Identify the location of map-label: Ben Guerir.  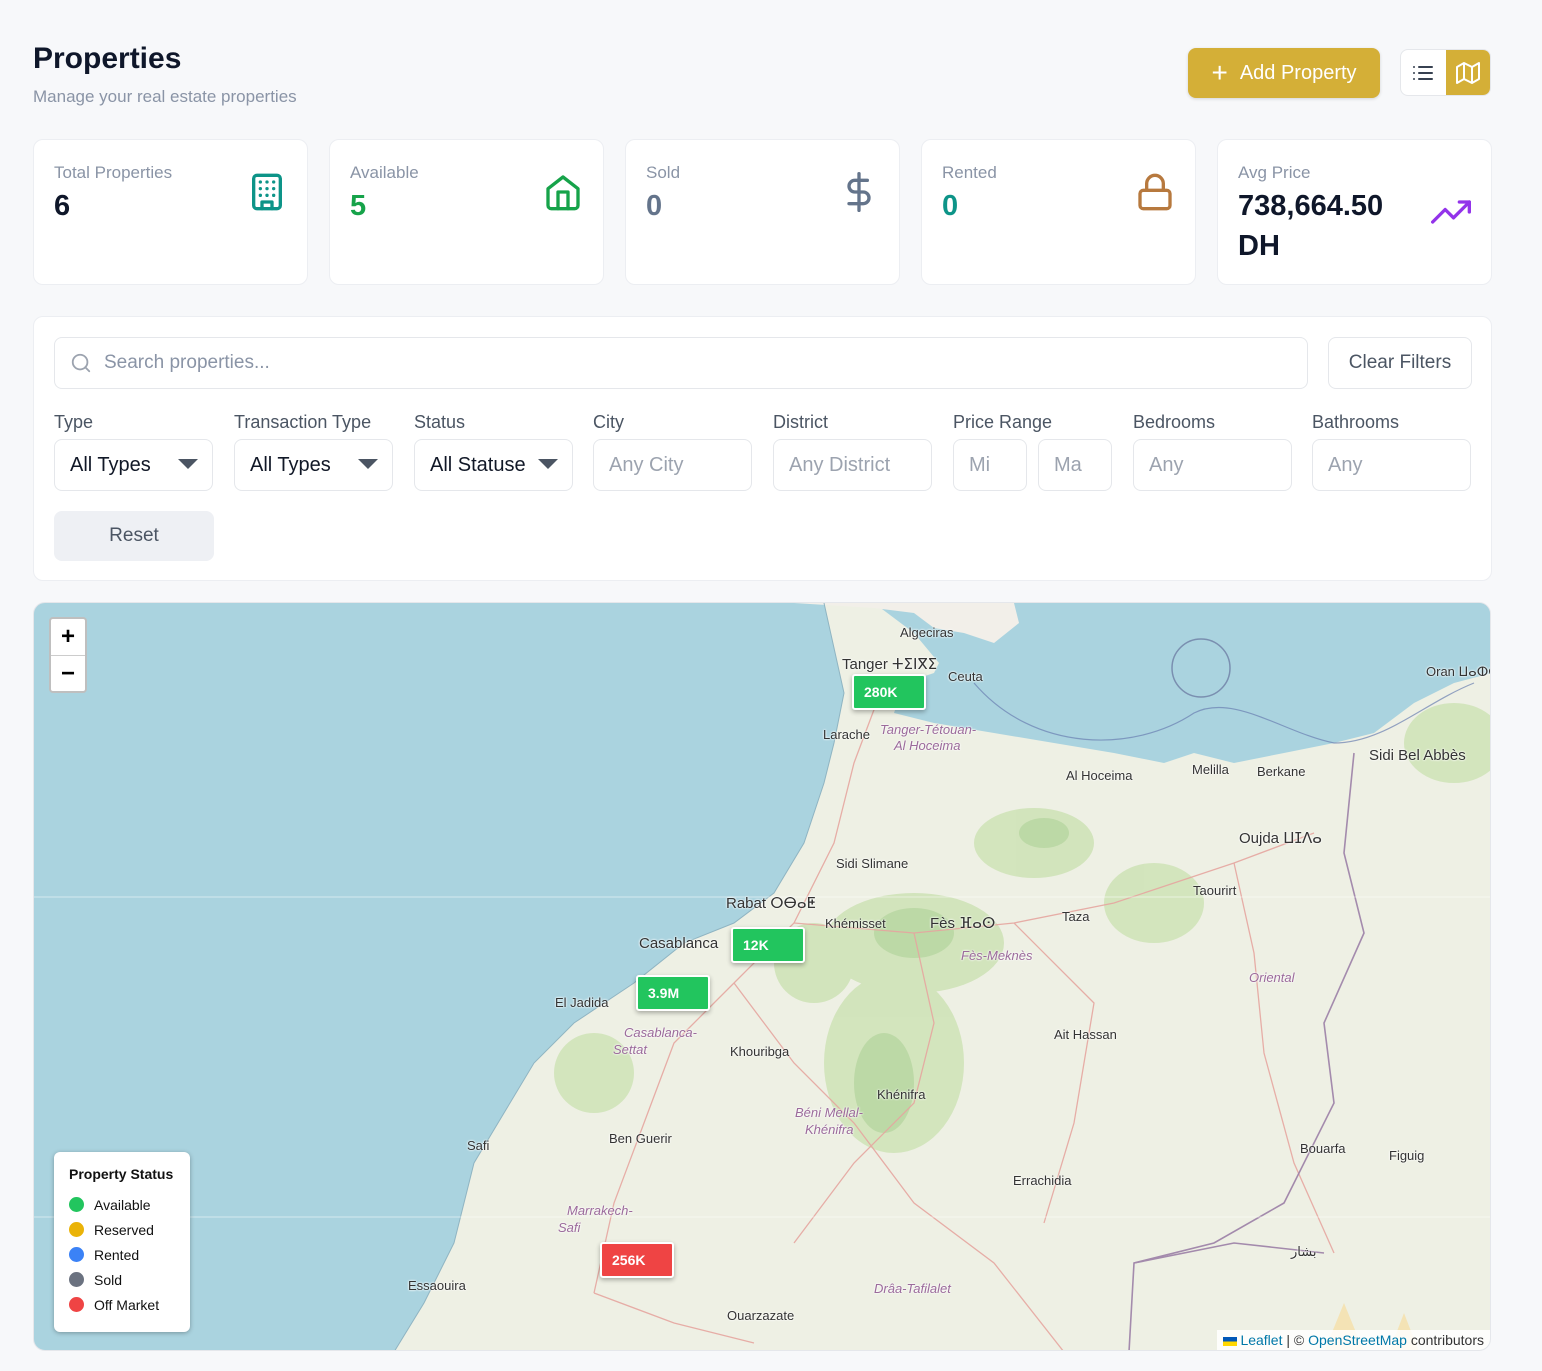
(640, 1138).